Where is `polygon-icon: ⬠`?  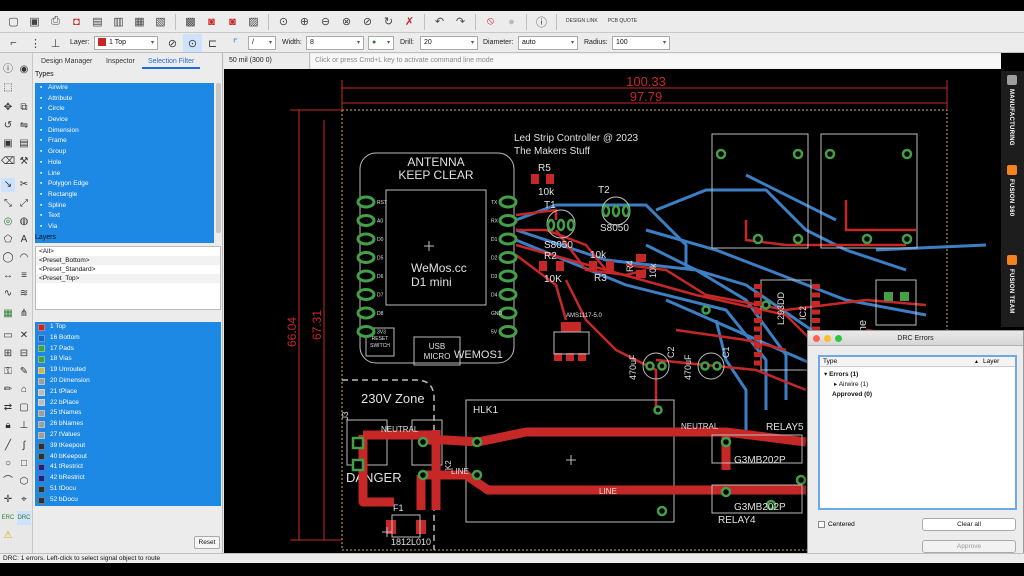 polygon-icon: ⬠ is located at coordinates (8, 240).